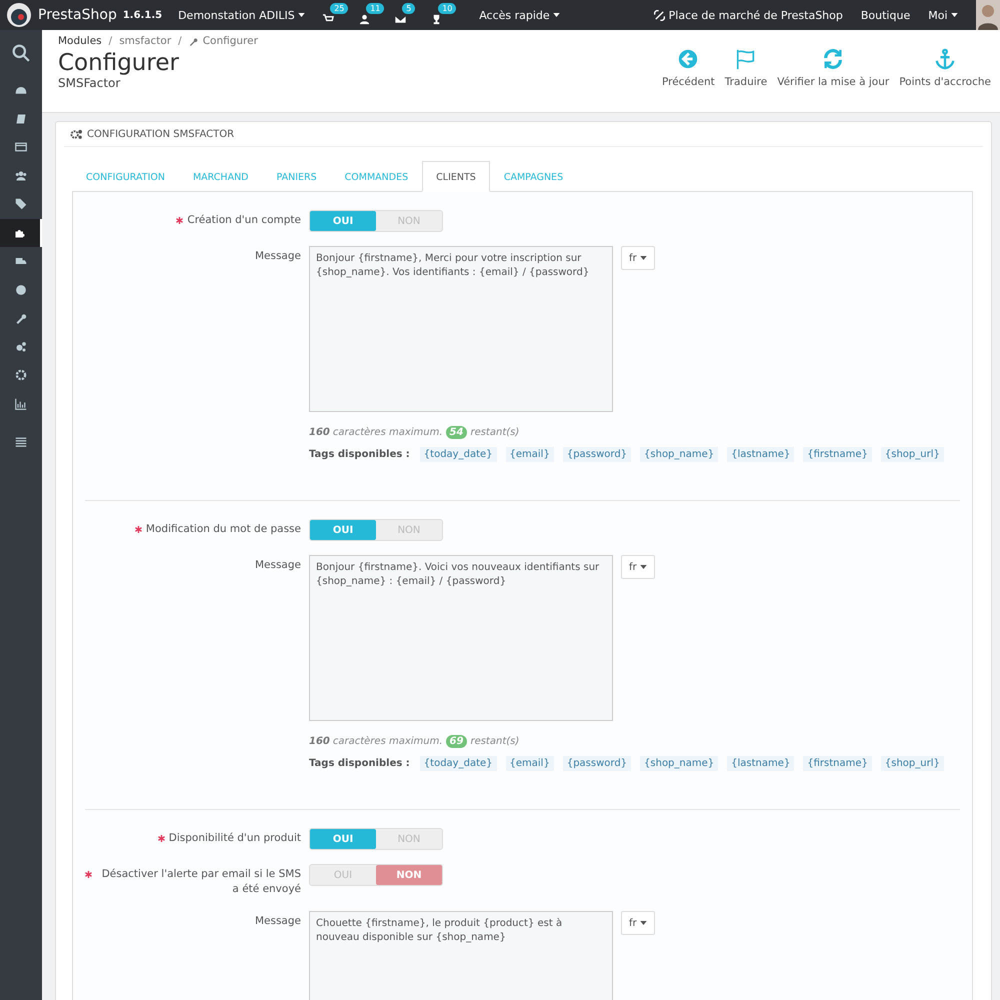 Image resolution: width=1000 pixels, height=1000 pixels. What do you see at coordinates (456, 176) in the screenshot?
I see `tab: CLIENTS` at bounding box center [456, 176].